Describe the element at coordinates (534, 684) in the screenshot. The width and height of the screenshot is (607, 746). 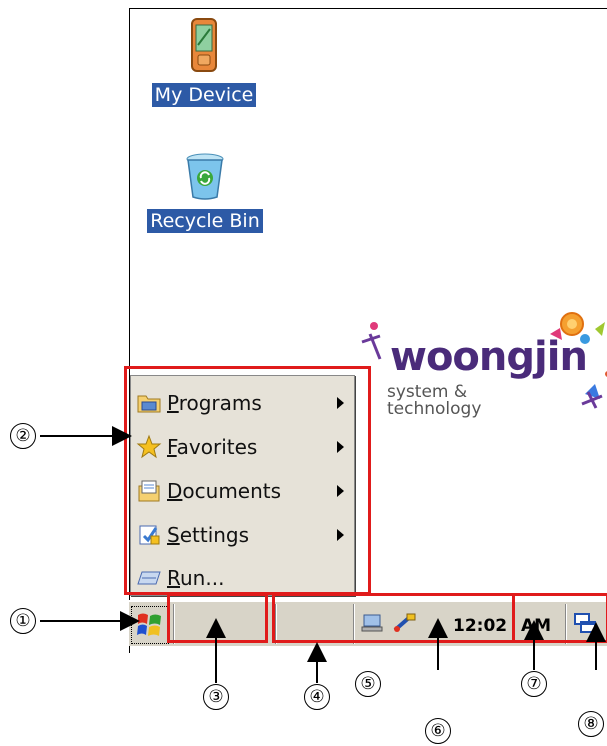
I see `callout-7: ⑦` at that location.